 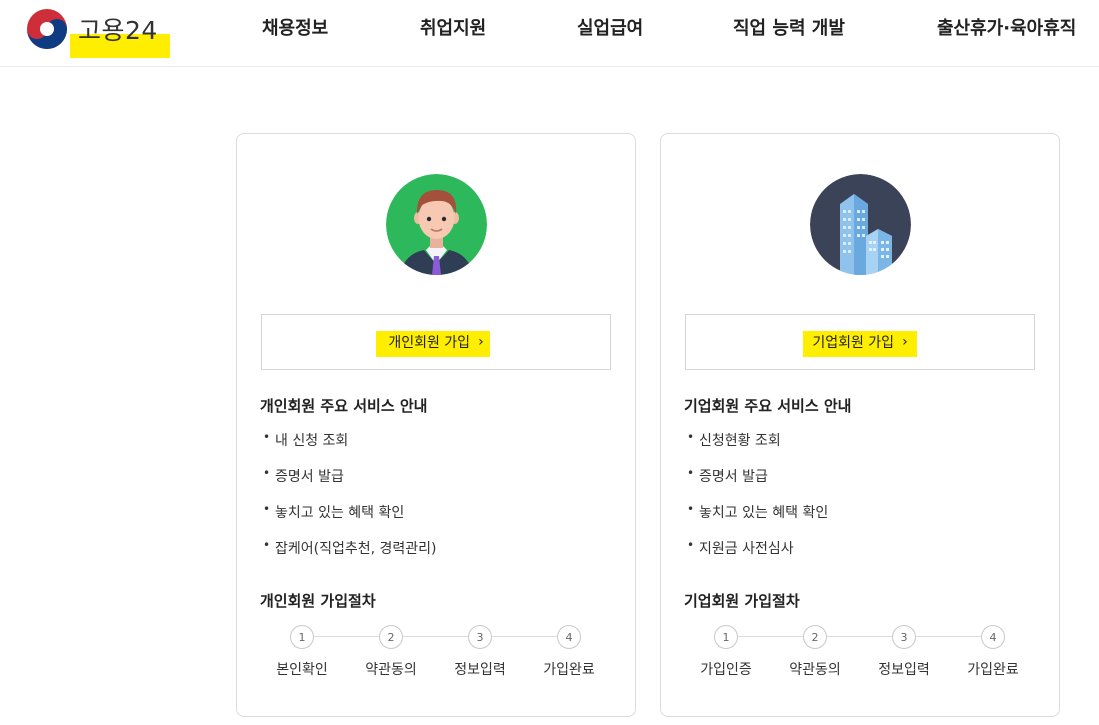 What do you see at coordinates (436, 224) in the screenshot?
I see `person-avatar-icon` at bounding box center [436, 224].